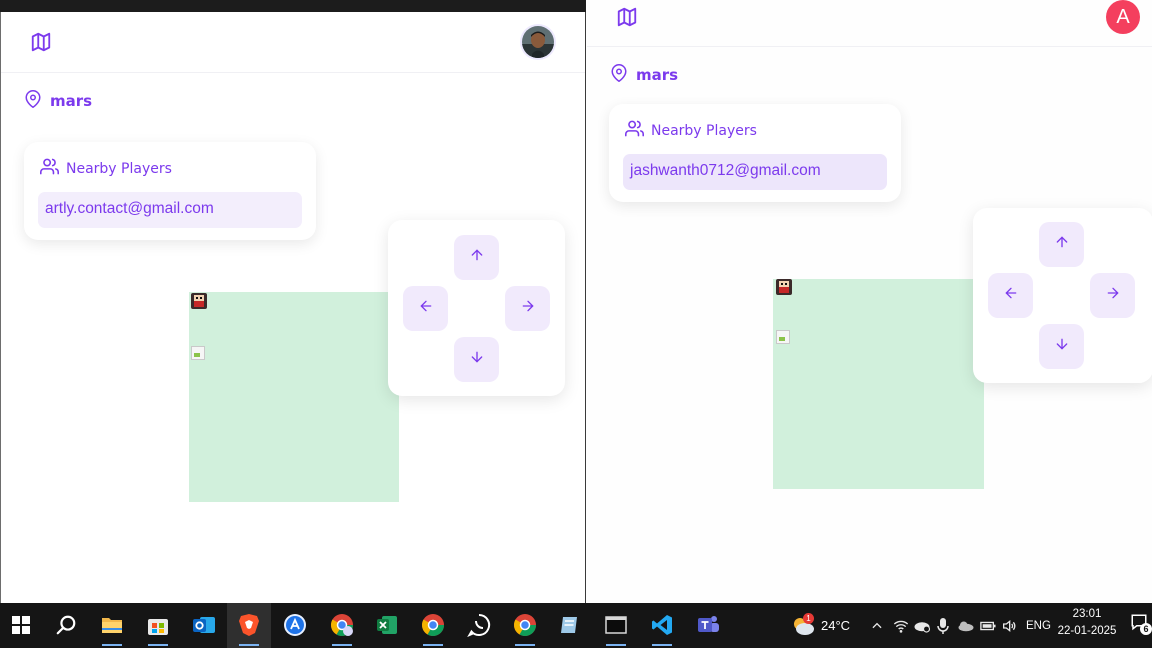 The image size is (1152, 648). Describe the element at coordinates (158, 627) in the screenshot. I see `microsoft-store-icon` at that location.